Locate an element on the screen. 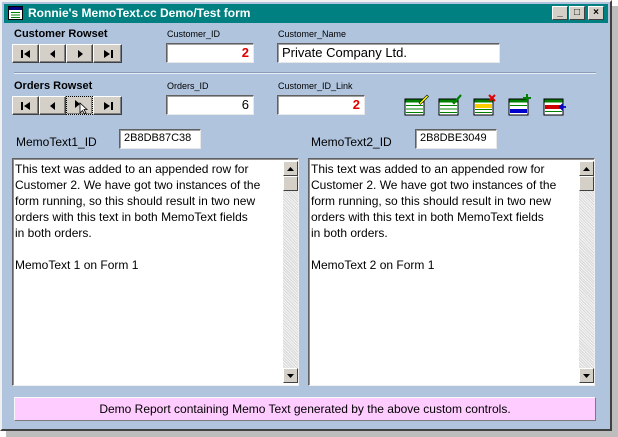 The image size is (618, 437). customer-id-field: 2 is located at coordinates (210, 53).